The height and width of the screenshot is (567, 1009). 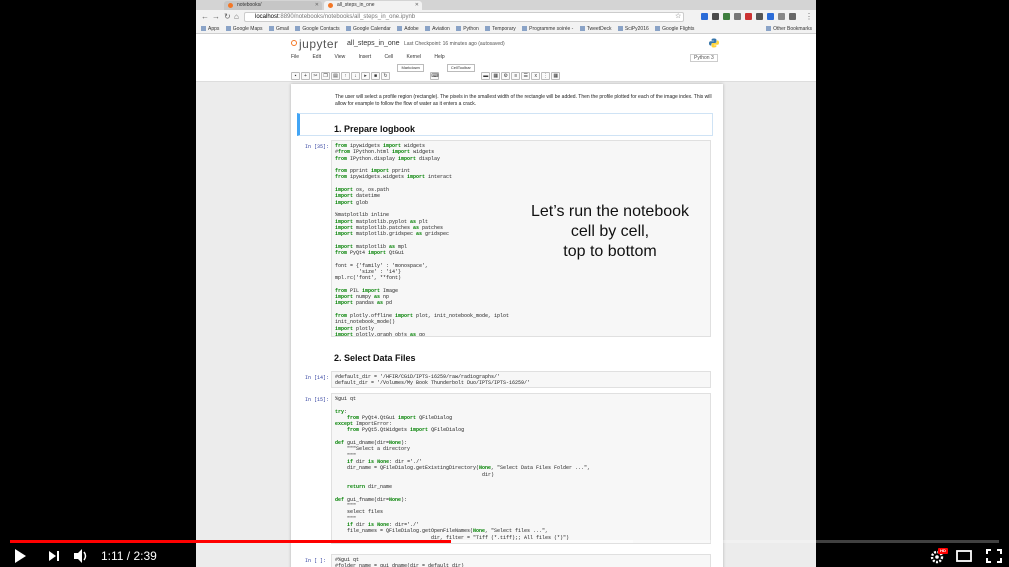 What do you see at coordinates (273, 5) in the screenshot?
I see `browser-tab-notebooks: notebooks/ ✕` at bounding box center [273, 5].